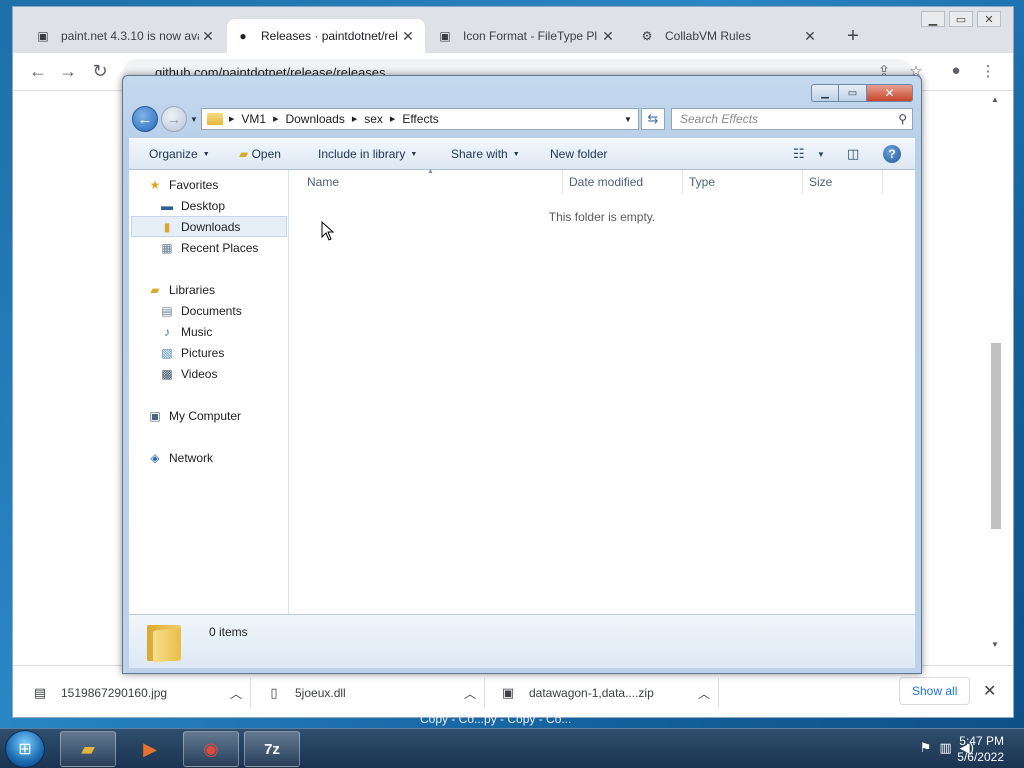  What do you see at coordinates (980, 749) in the screenshot?
I see `clock: 5:47 PM 5/6/2022` at bounding box center [980, 749].